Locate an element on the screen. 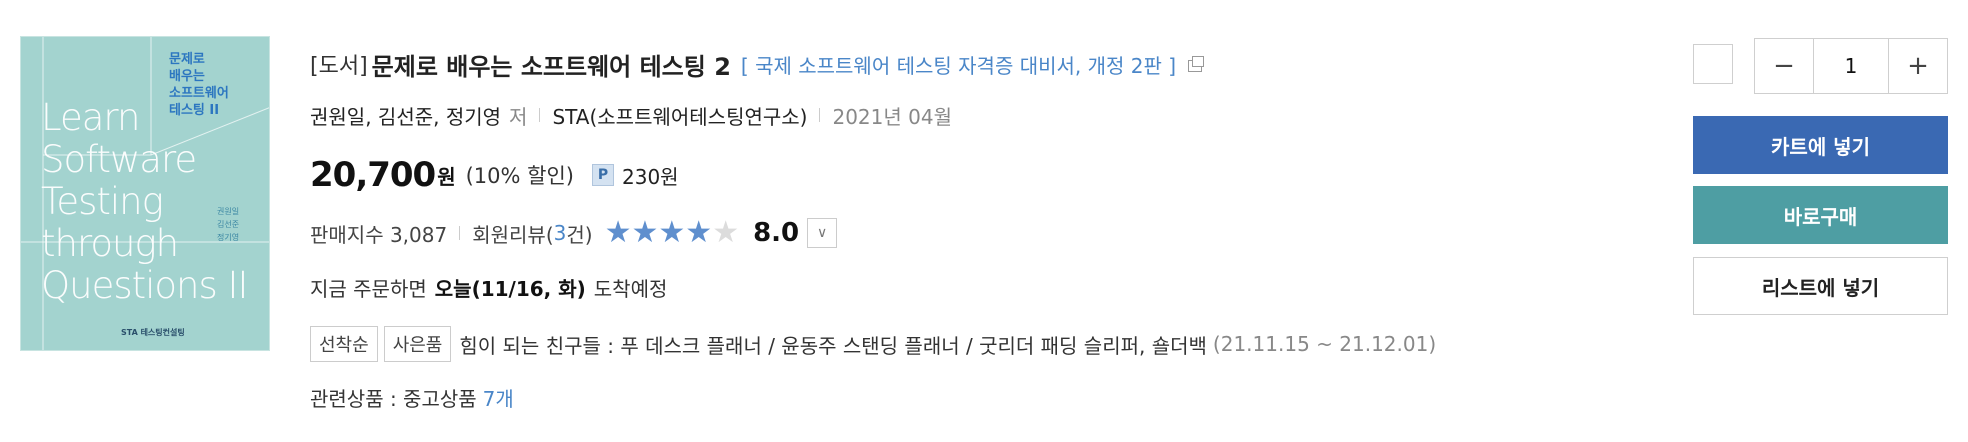 This screenshot has width=1968, height=442. publication-date: 2021년 04월 is located at coordinates (892, 116).